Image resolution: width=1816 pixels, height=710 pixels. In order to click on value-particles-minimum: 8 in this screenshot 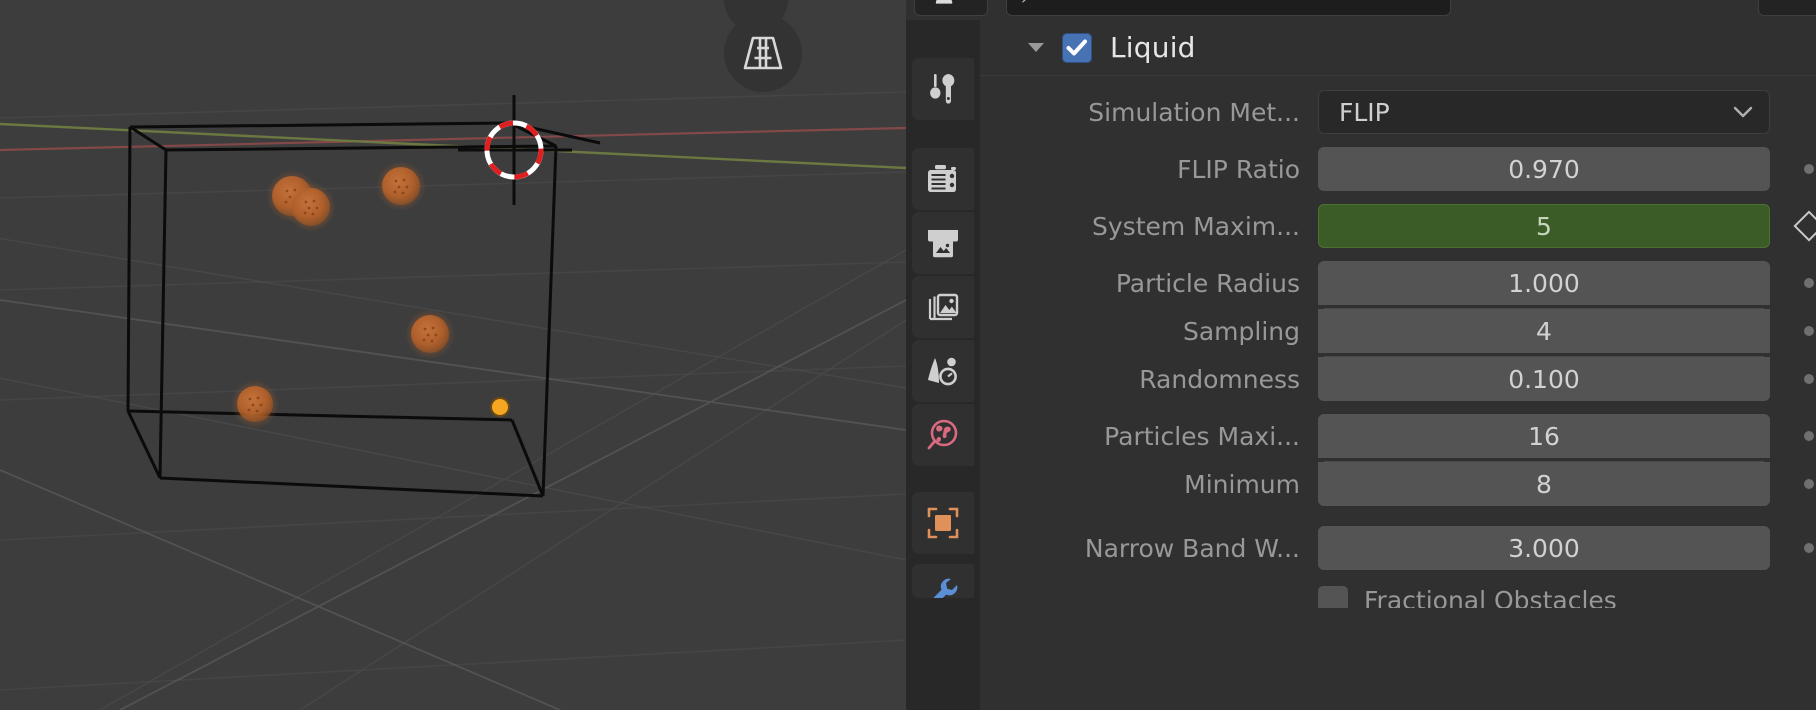, I will do `click(1544, 484)`.